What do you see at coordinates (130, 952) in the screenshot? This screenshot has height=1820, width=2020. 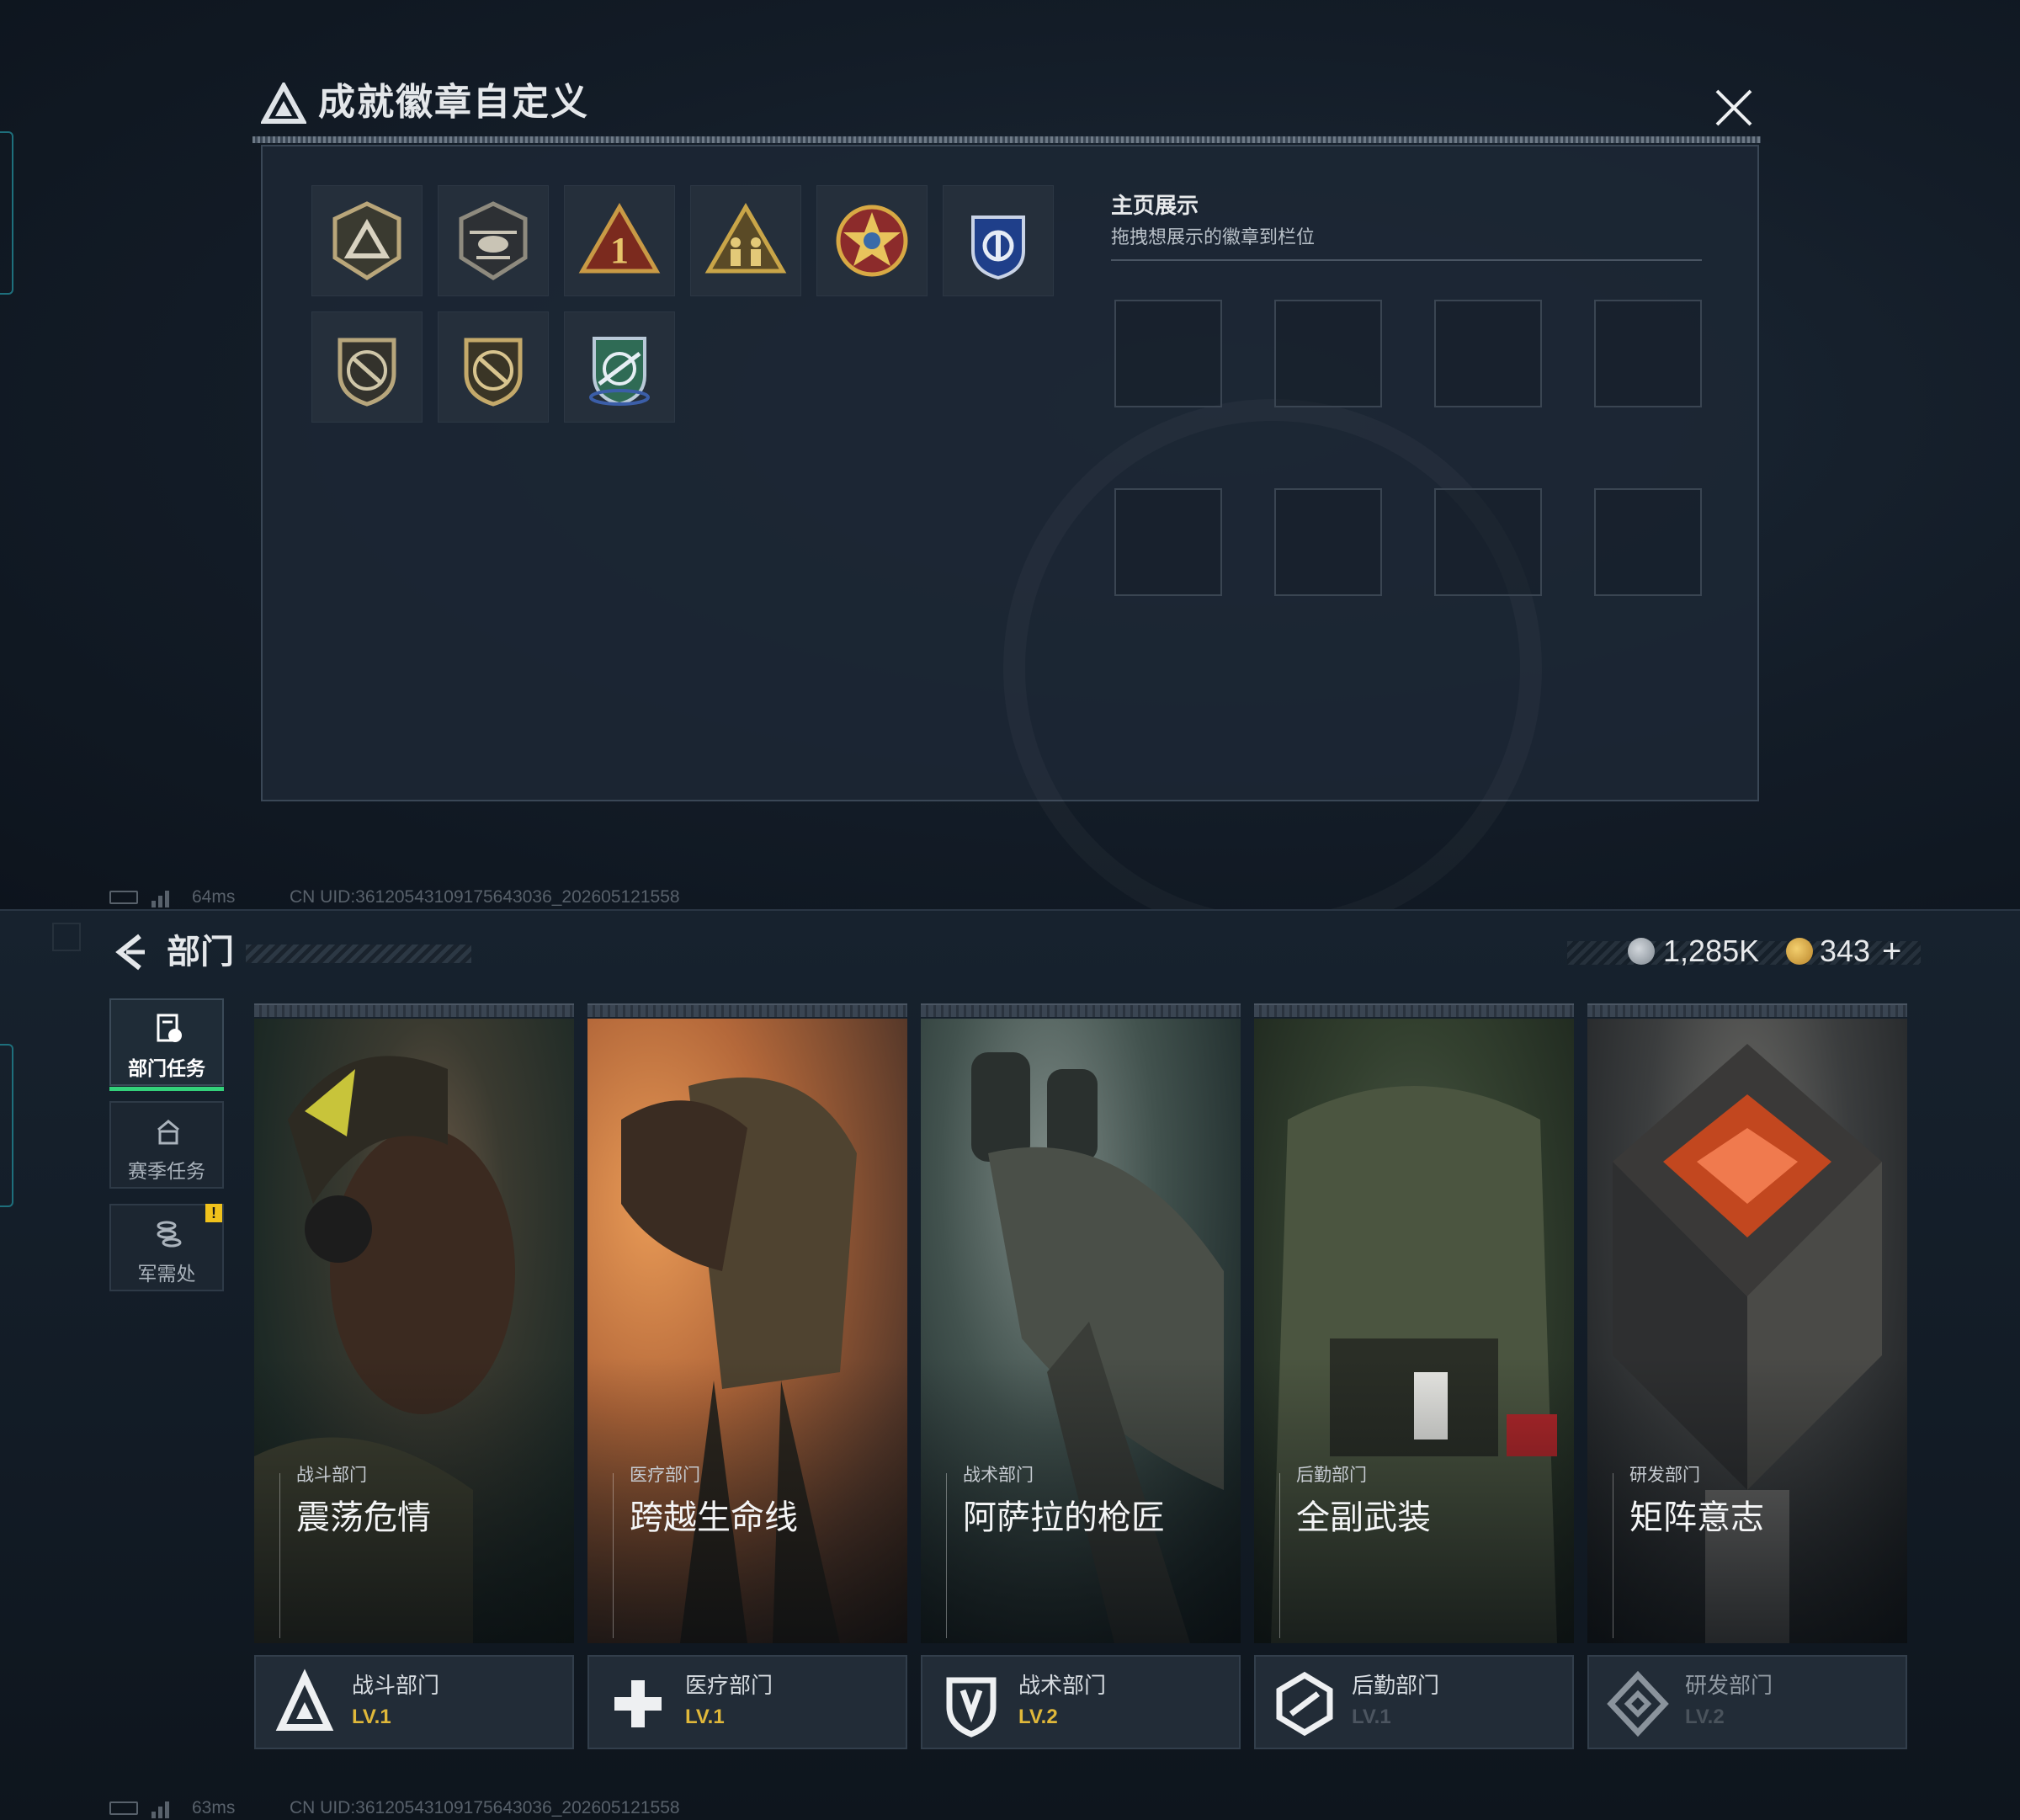 I see `back-arrow-icon` at bounding box center [130, 952].